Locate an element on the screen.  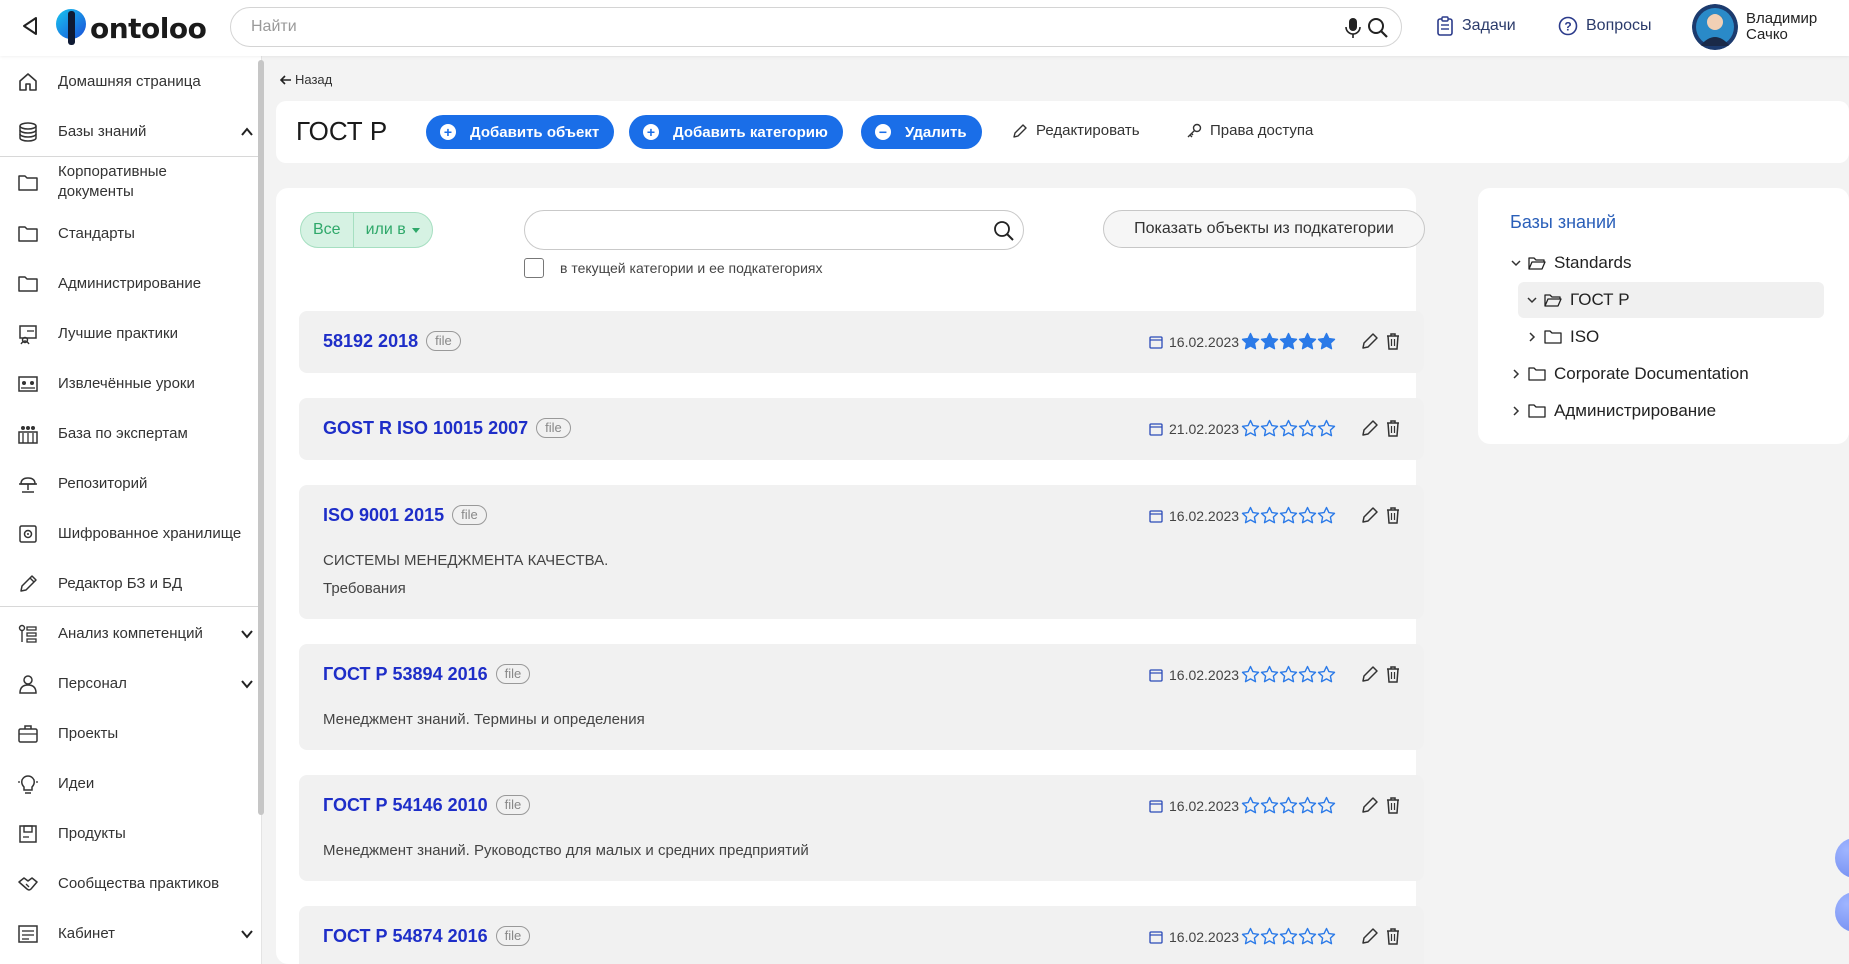
knowledge-tree-title: Базы знаний is located at coordinates (1563, 222).